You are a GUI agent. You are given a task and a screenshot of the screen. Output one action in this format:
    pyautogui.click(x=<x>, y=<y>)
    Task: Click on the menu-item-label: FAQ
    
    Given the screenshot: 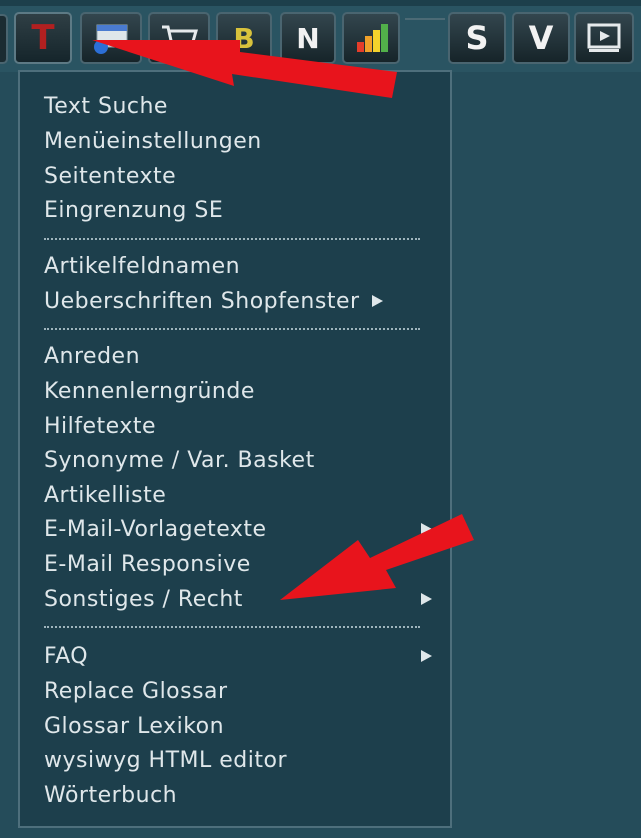 What is the action you would take?
    pyautogui.click(x=66, y=656)
    